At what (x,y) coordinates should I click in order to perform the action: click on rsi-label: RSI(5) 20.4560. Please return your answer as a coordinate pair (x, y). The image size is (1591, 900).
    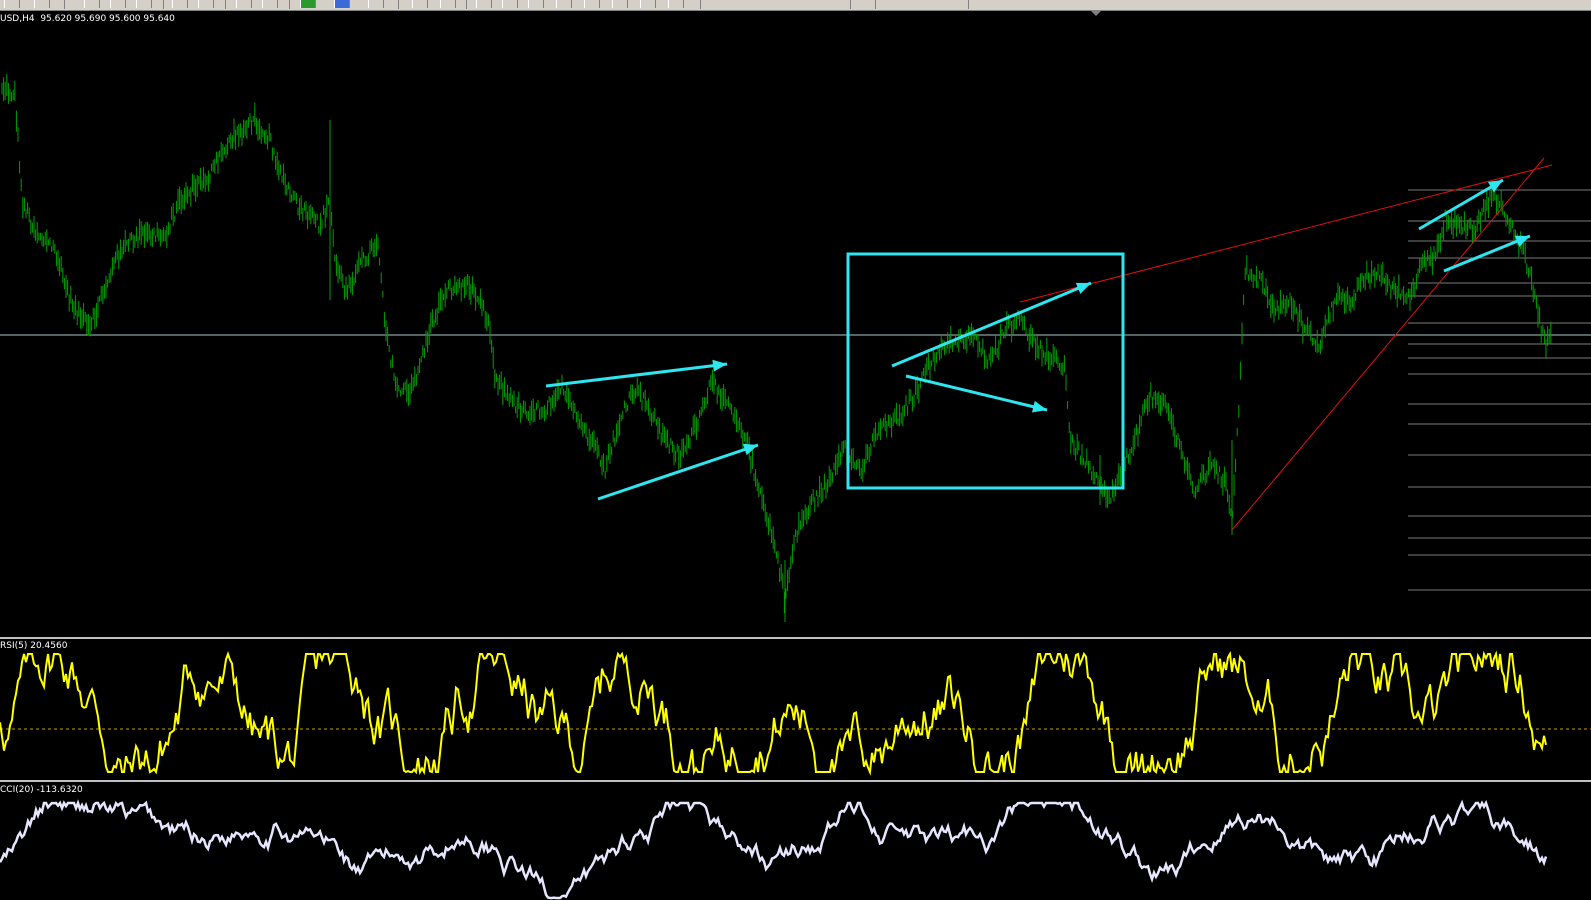
    Looking at the image, I should click on (34, 646).